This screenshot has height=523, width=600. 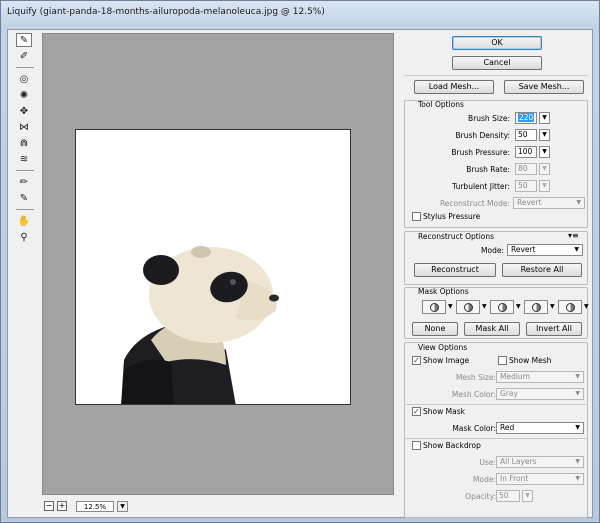 I want to click on backdrop-use-select: All Layers ▼, so click(x=540, y=462).